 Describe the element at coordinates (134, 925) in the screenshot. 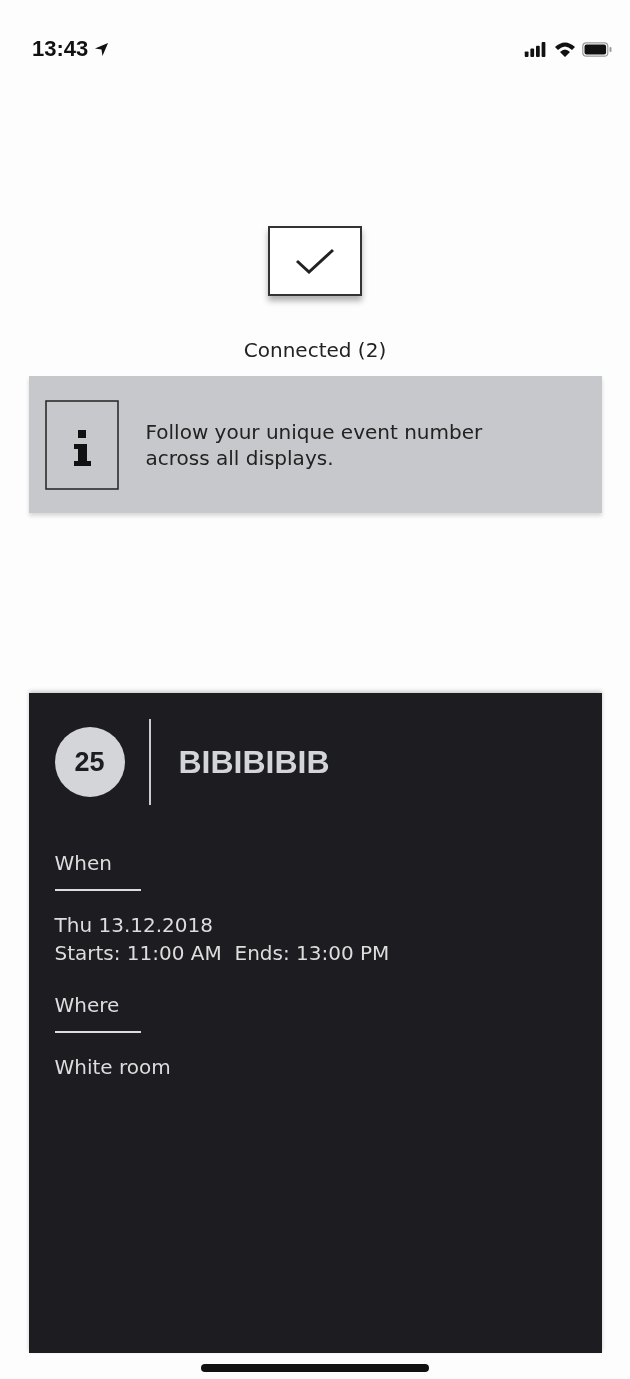

I see `section-text: Thu 13.12.2018` at that location.